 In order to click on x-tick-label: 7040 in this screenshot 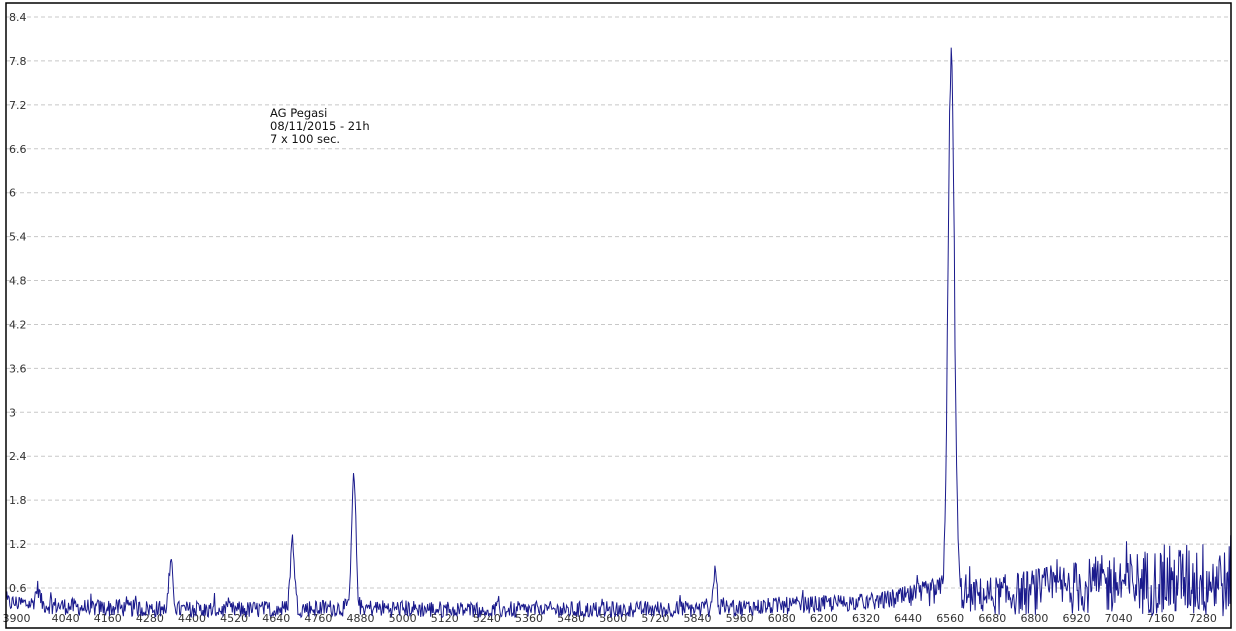, I will do `click(1119, 618)`.